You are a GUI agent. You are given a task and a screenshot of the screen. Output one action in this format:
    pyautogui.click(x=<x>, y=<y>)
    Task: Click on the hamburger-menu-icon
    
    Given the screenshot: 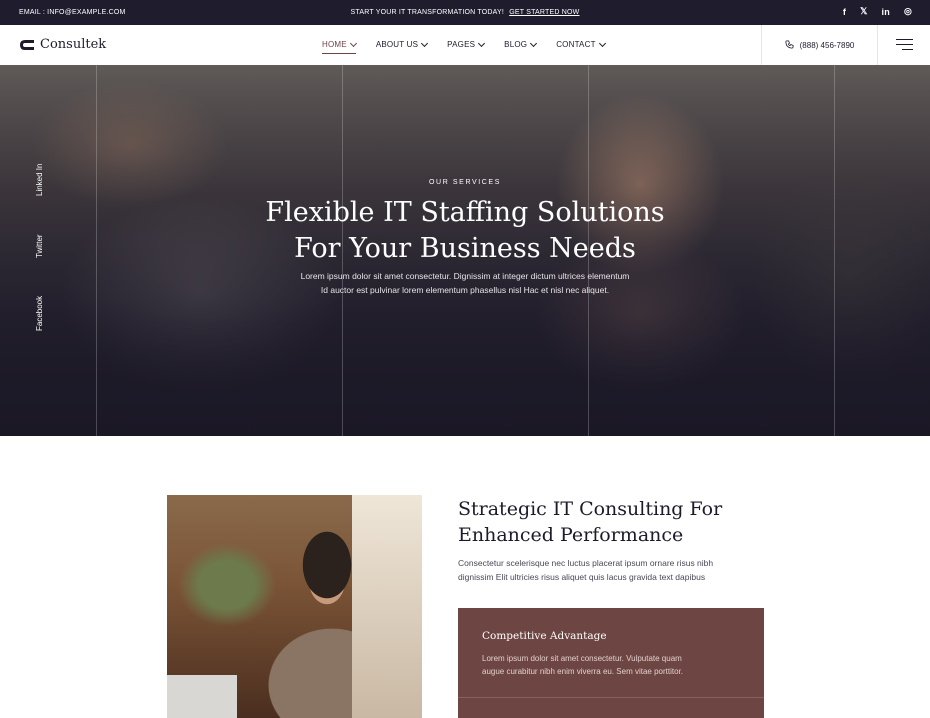 What is the action you would take?
    pyautogui.click(x=904, y=45)
    